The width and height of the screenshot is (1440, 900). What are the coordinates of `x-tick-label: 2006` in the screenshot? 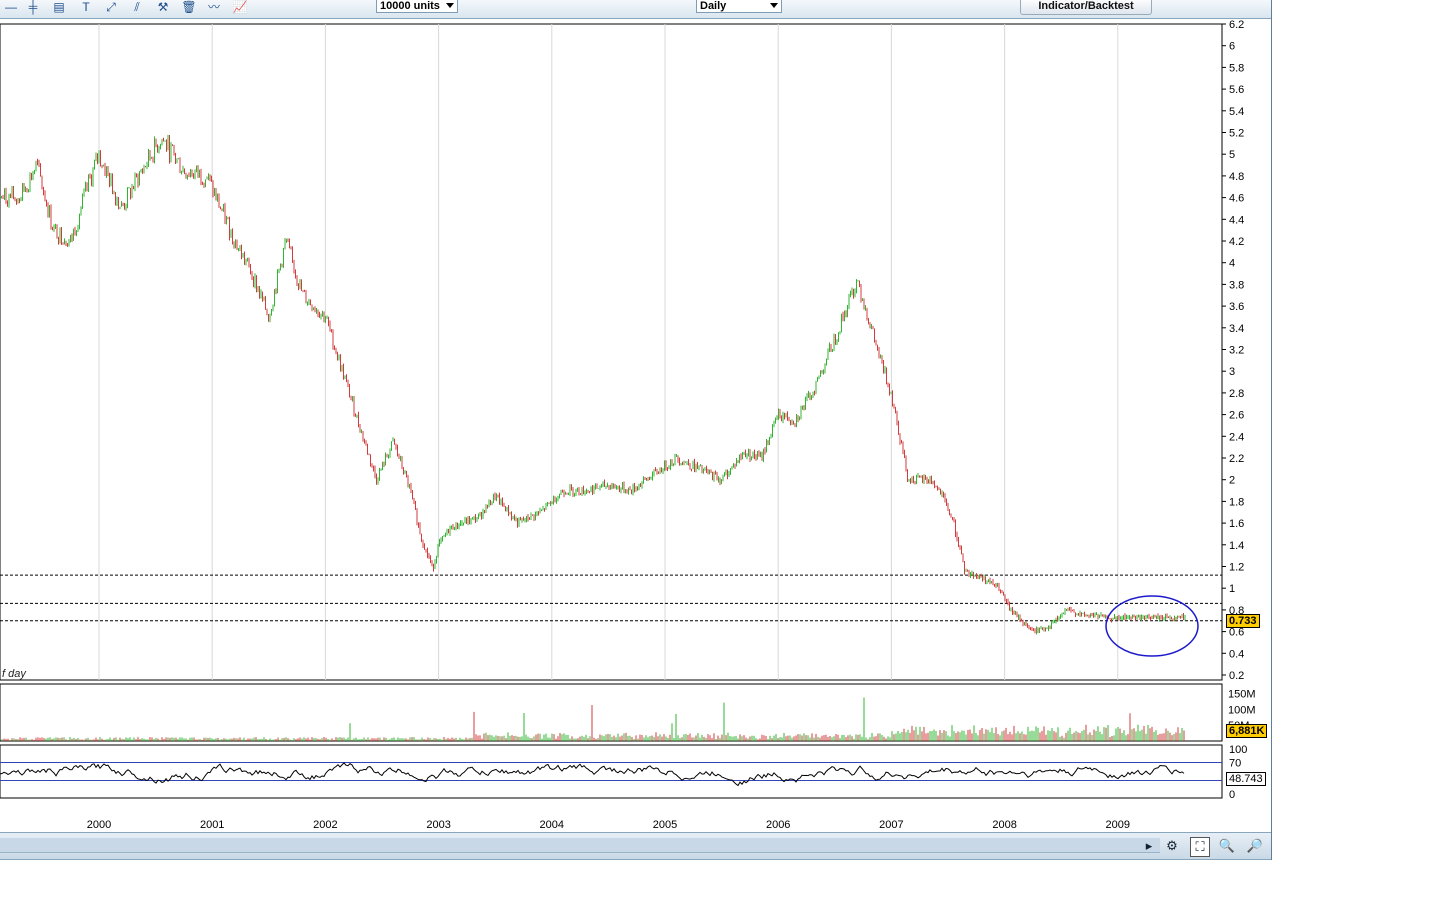 It's located at (778, 825).